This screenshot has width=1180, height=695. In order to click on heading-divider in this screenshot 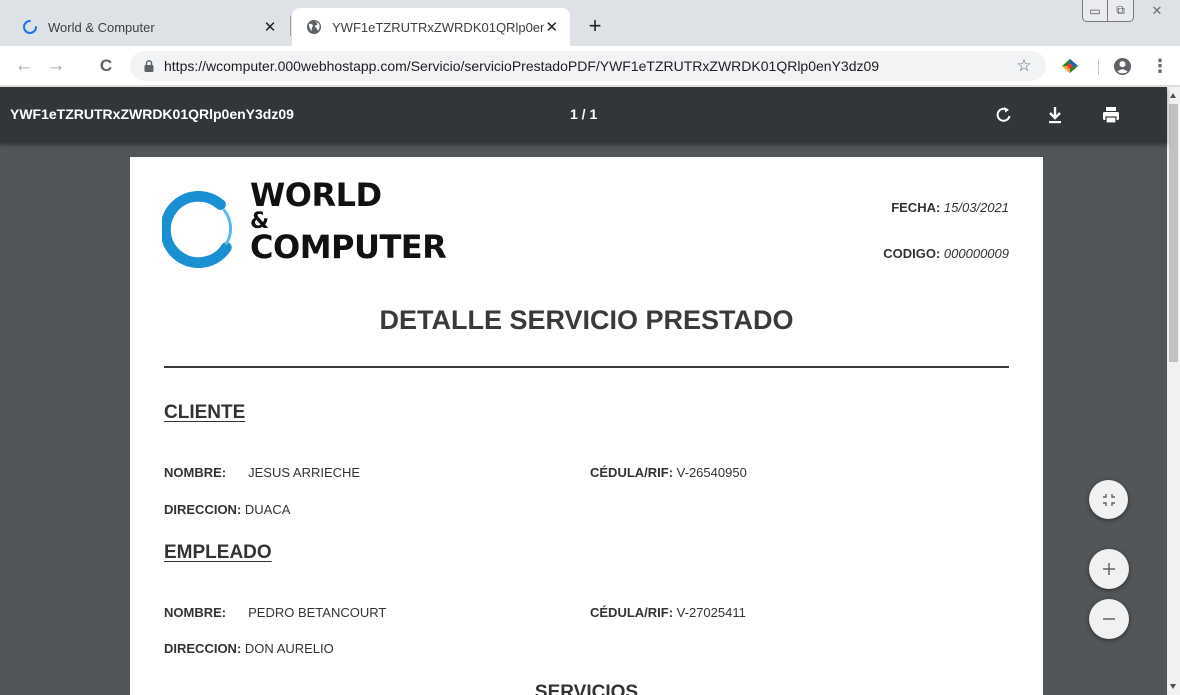, I will do `click(586, 367)`.